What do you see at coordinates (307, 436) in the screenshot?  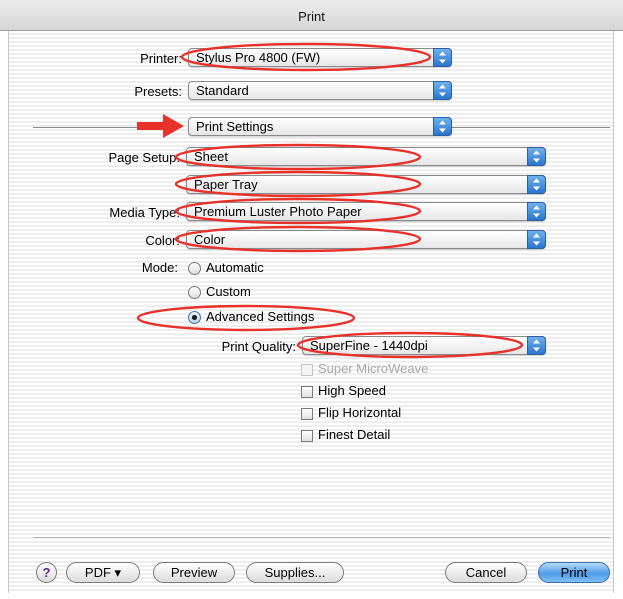 I see `finest-detail-checkbox` at bounding box center [307, 436].